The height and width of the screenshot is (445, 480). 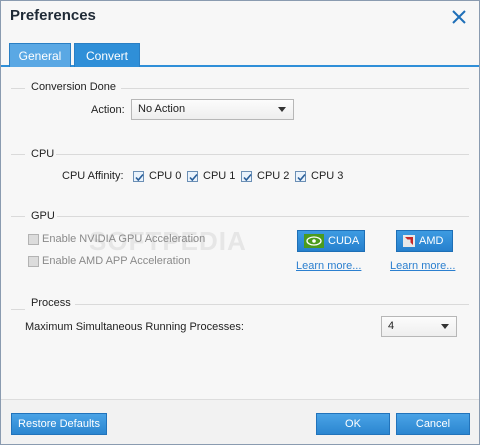 I want to click on section-title-gpu: GPU, so click(x=43, y=216).